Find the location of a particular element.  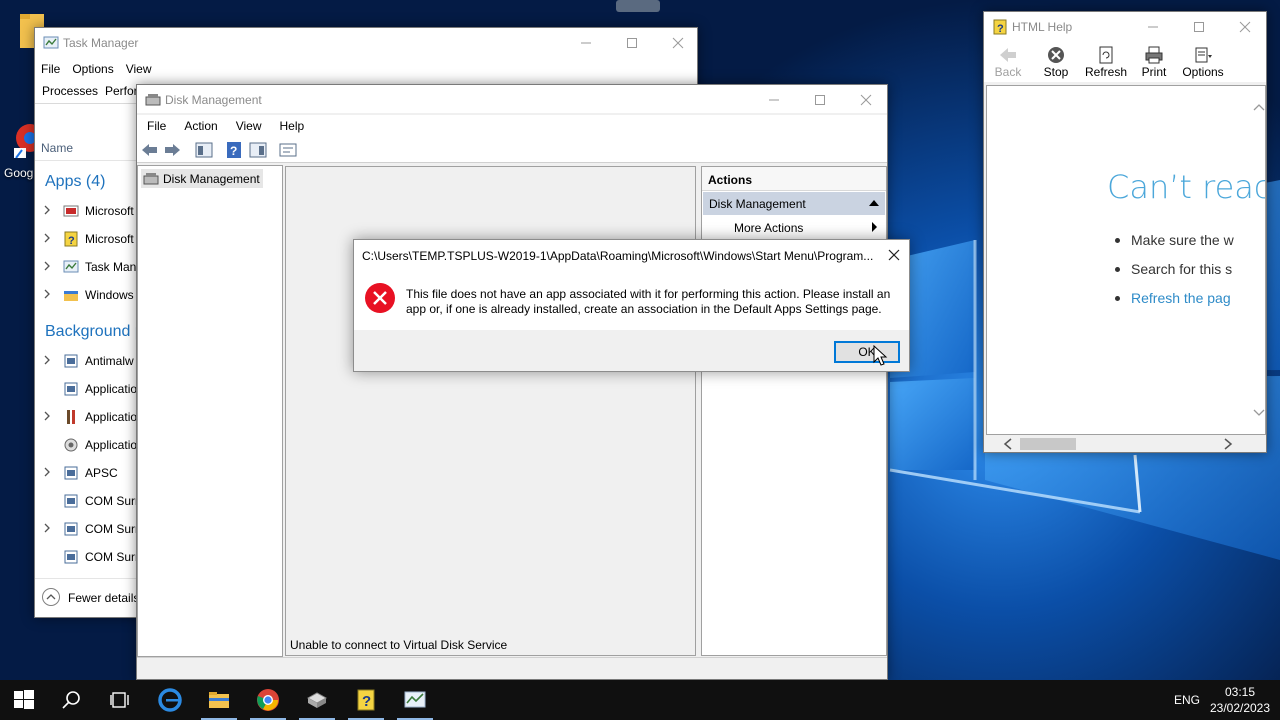

tree-node-disk-management: Disk Management is located at coordinates (202, 178).